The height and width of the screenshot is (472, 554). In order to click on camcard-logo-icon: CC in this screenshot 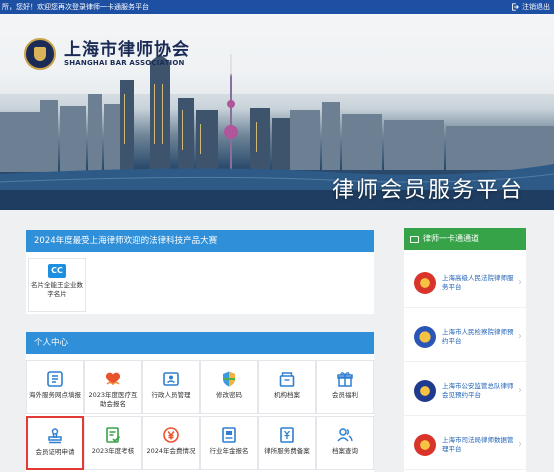, I will do `click(57, 271)`.